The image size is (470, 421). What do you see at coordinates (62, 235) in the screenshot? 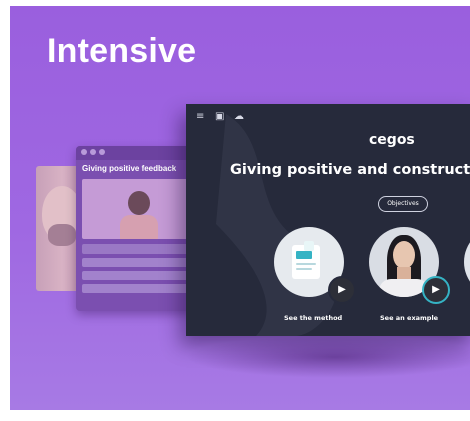
I see `man-beard-image` at bounding box center [62, 235].